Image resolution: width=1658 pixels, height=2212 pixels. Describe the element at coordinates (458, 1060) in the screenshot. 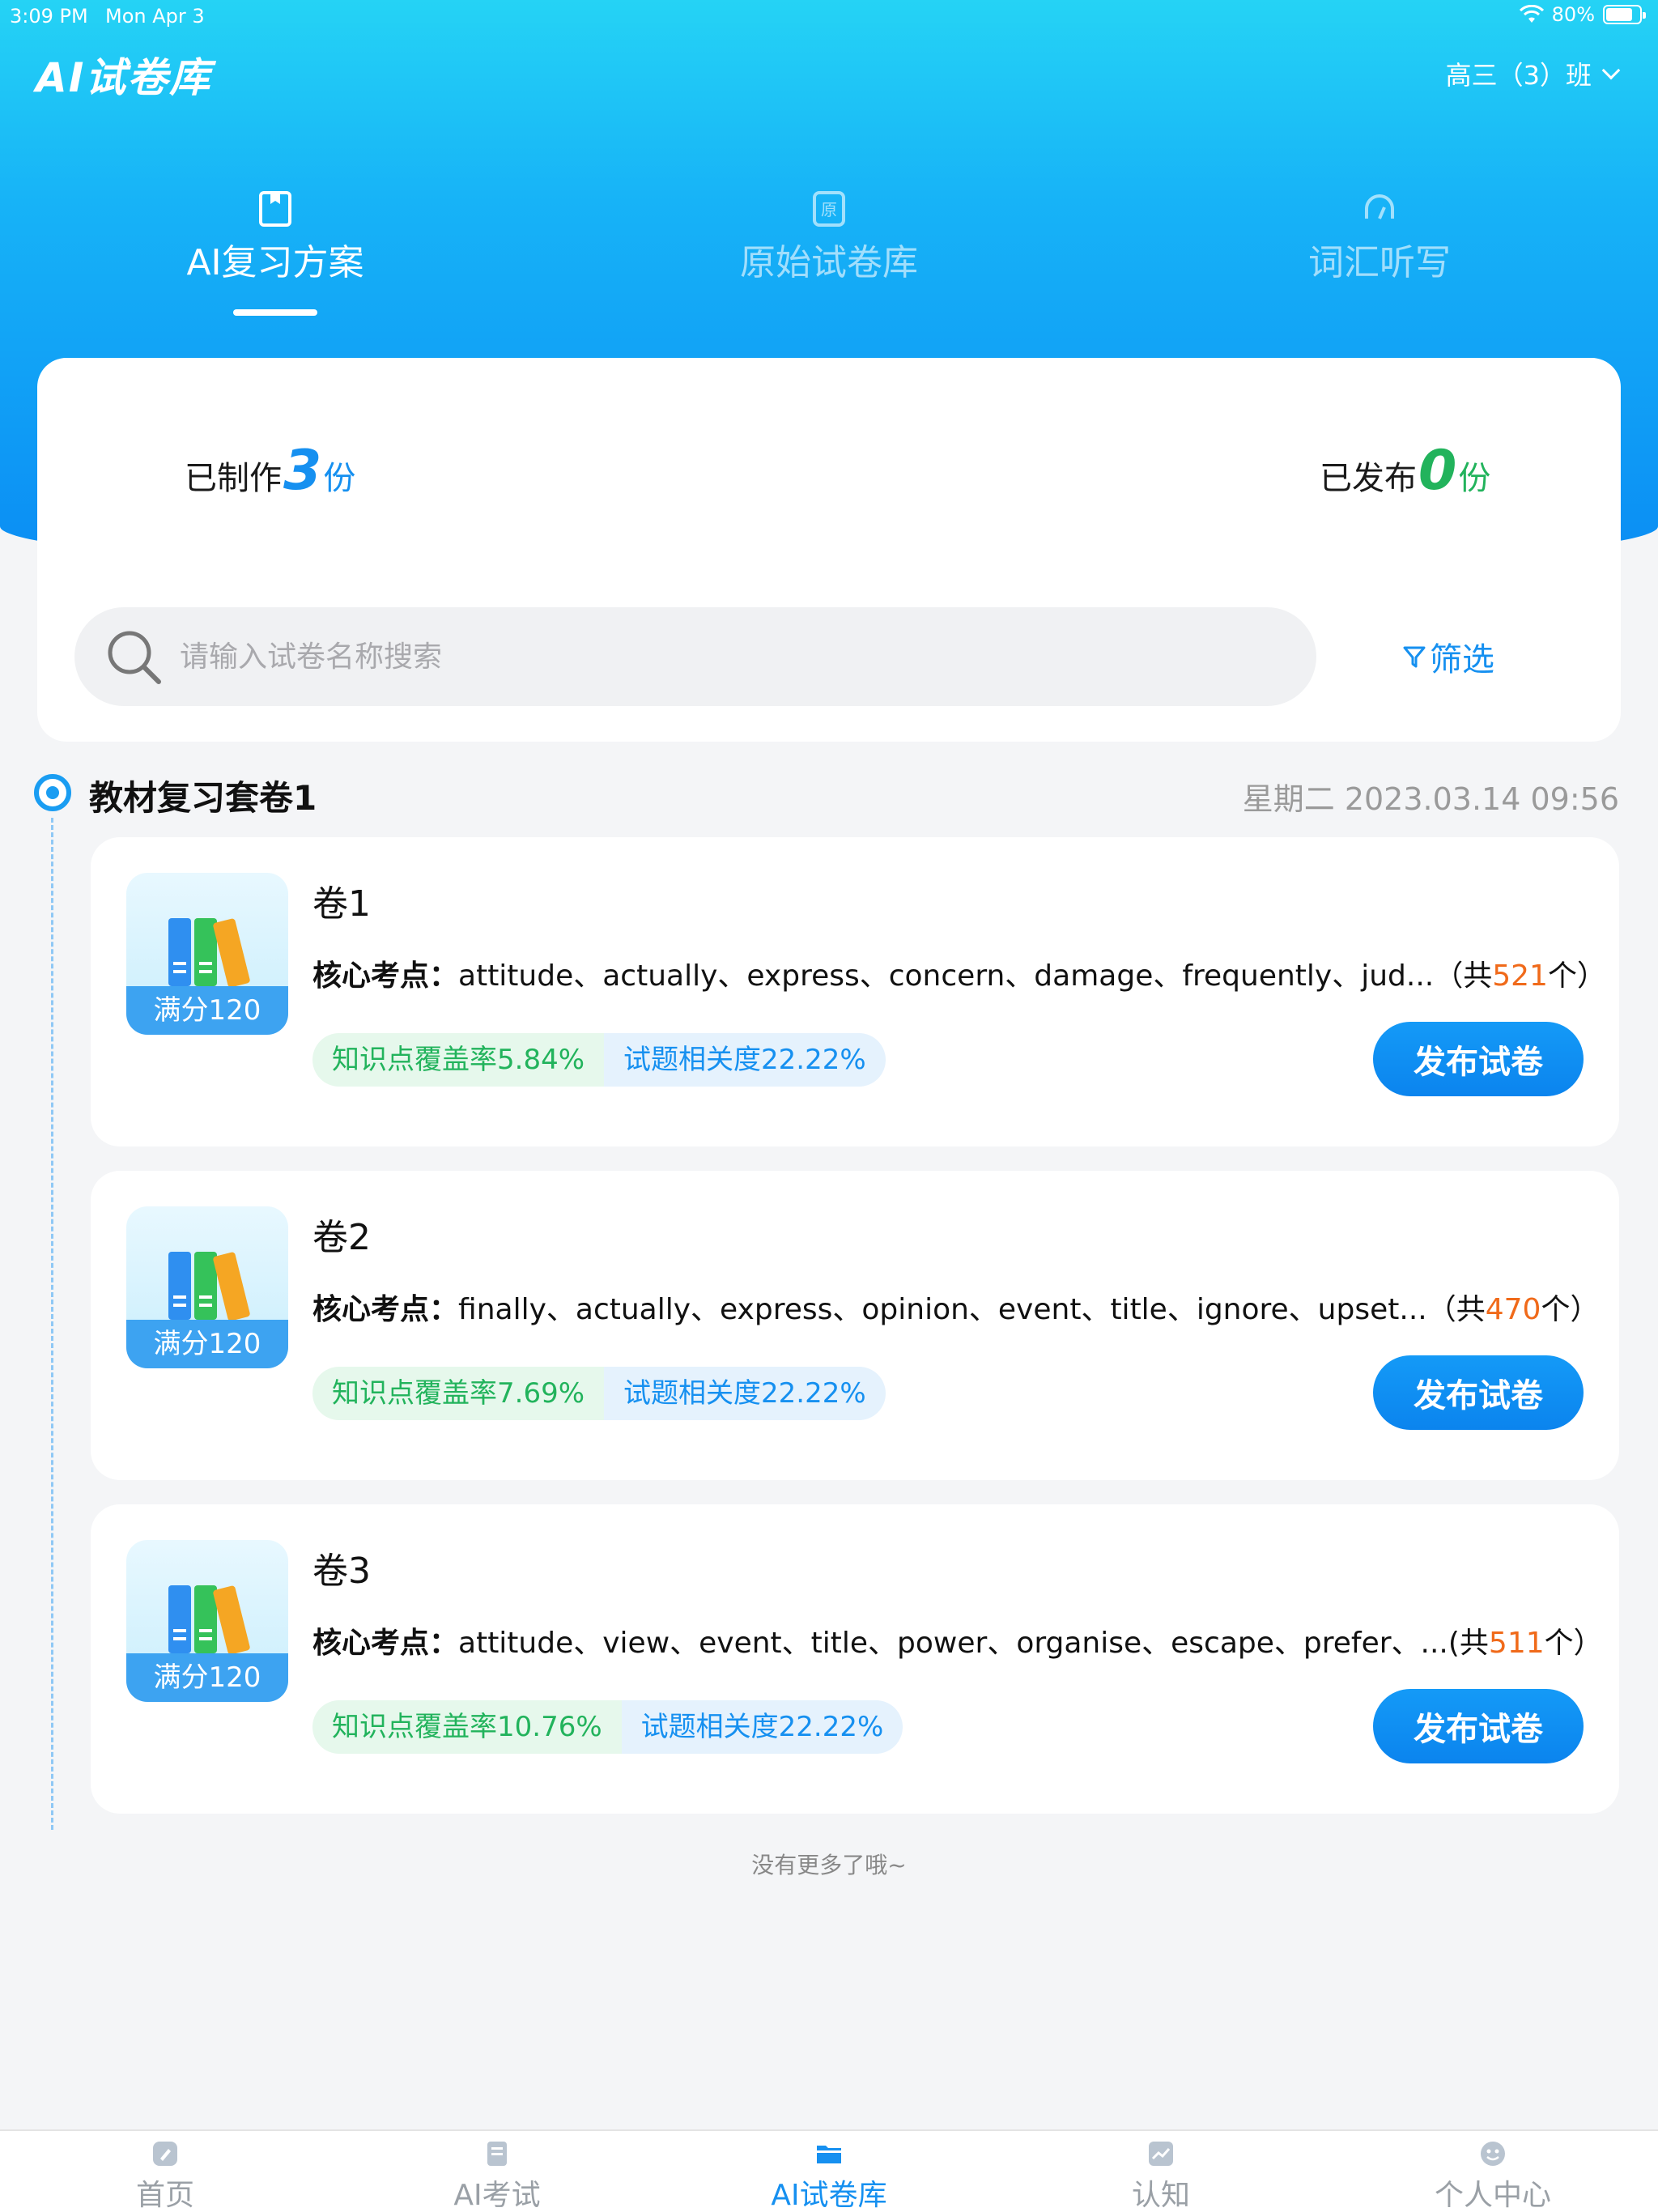

I see `coverage-tag: 知识点覆盖率5.84%` at that location.